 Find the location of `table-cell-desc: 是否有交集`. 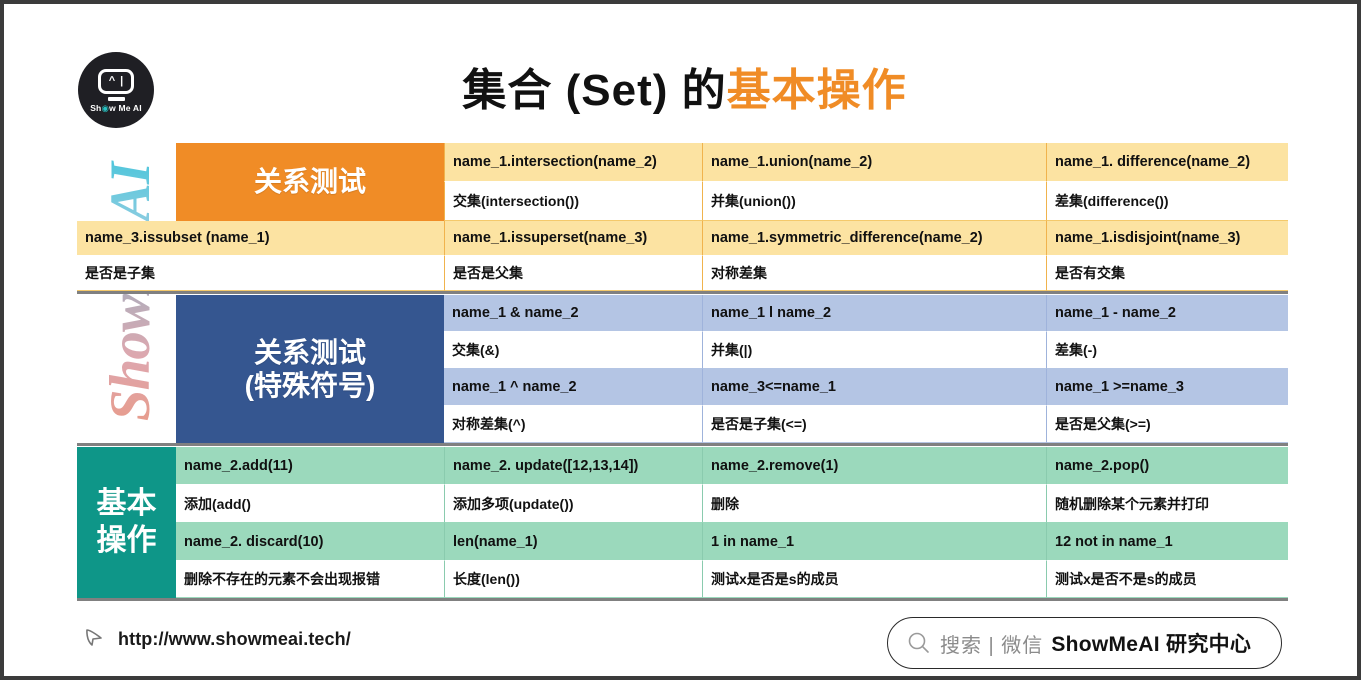

table-cell-desc: 是否有交集 is located at coordinates (1167, 273).